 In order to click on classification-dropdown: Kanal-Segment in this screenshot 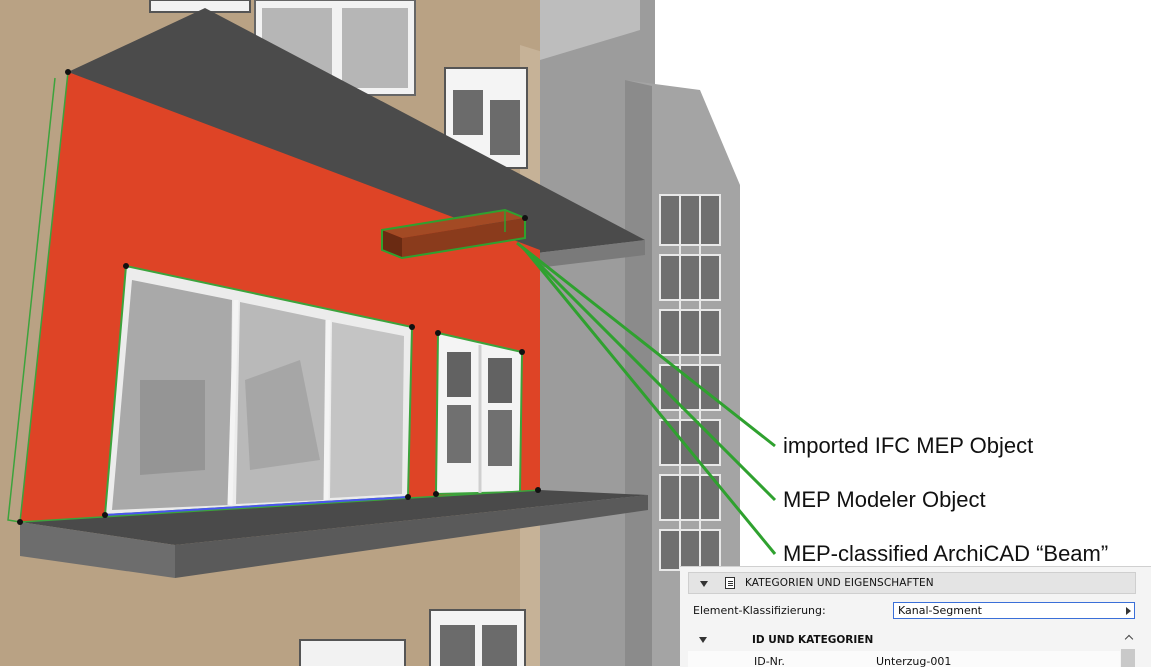, I will do `click(1014, 610)`.